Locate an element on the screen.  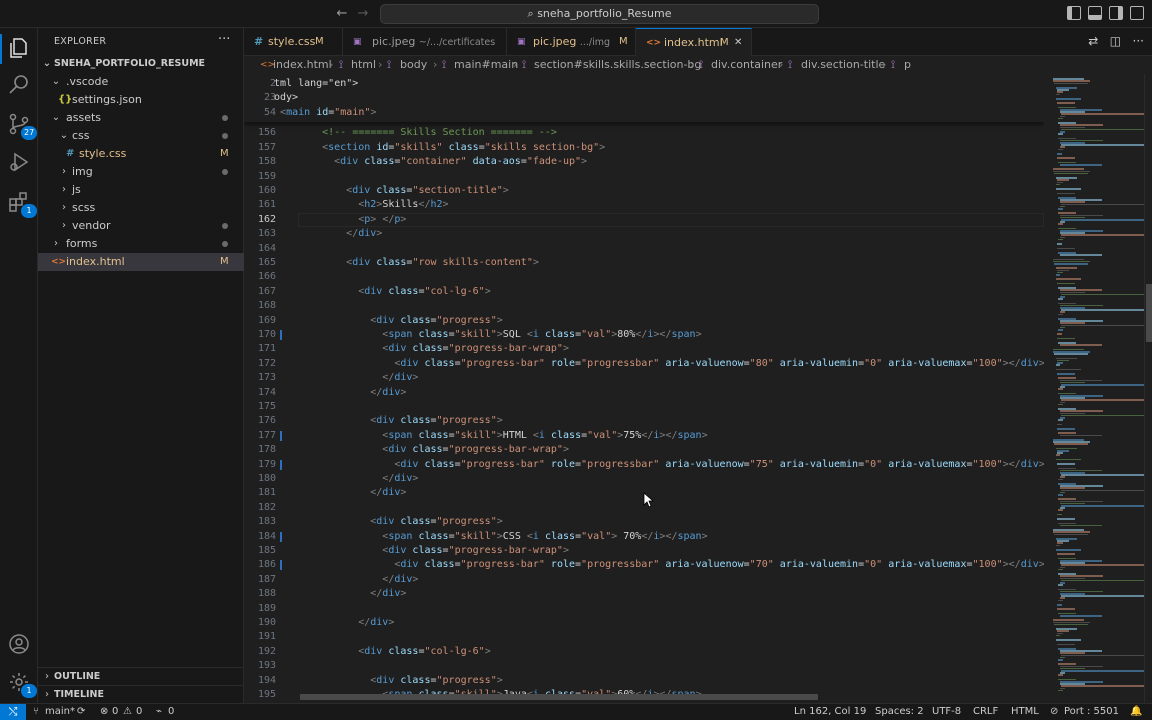
code-line: 165 <div class="row skills-content"> is located at coordinates (644, 263).